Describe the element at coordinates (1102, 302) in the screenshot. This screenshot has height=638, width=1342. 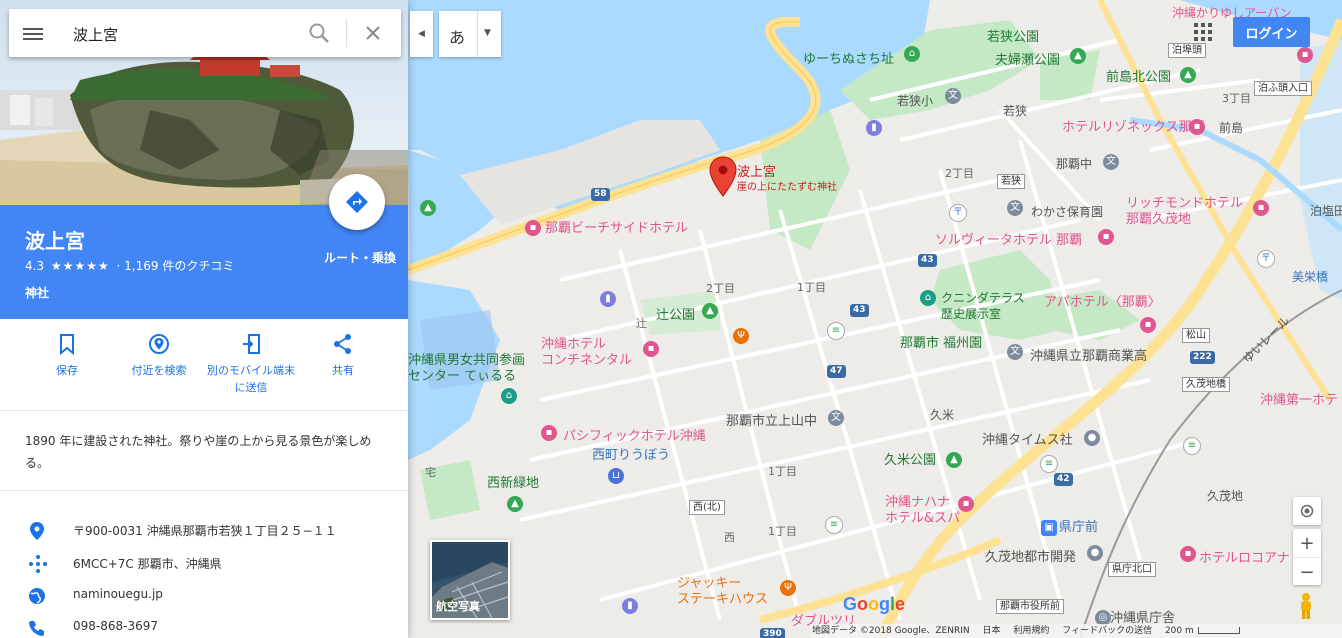
I see `label-apa: アパホテル〈那覇〉` at that location.